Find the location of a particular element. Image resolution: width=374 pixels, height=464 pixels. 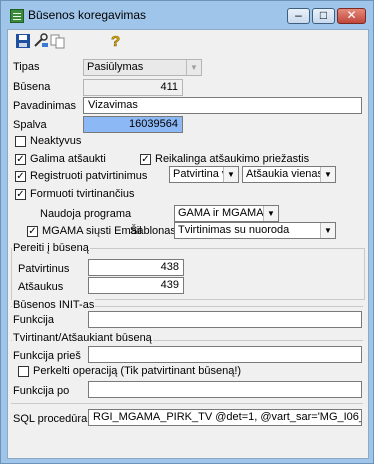

maximize-button: □ is located at coordinates (323, 16).